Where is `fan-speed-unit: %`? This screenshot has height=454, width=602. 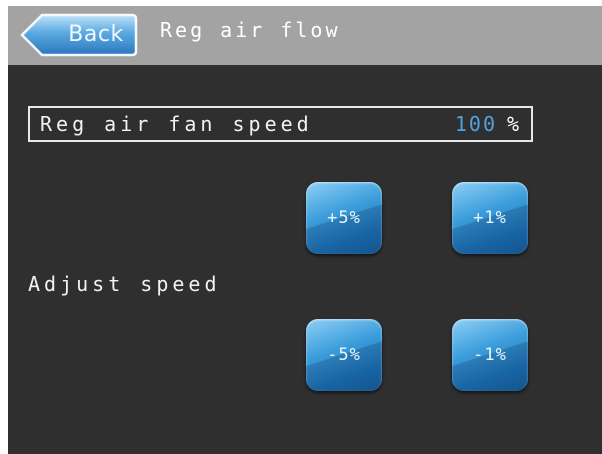 fan-speed-unit: % is located at coordinates (512, 124).